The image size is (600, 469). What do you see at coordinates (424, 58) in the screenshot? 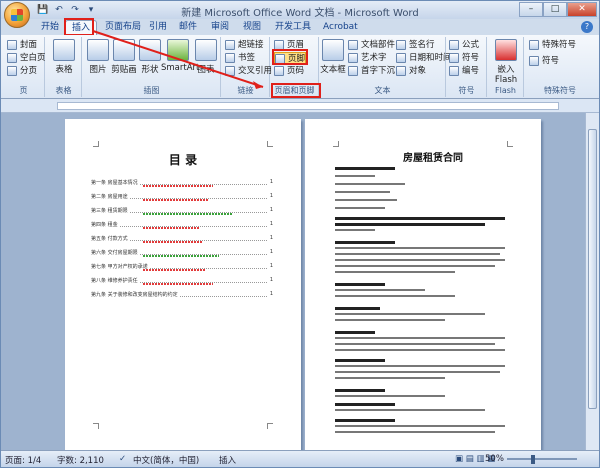
I see `date-time-button: 日期和时间` at bounding box center [424, 58].